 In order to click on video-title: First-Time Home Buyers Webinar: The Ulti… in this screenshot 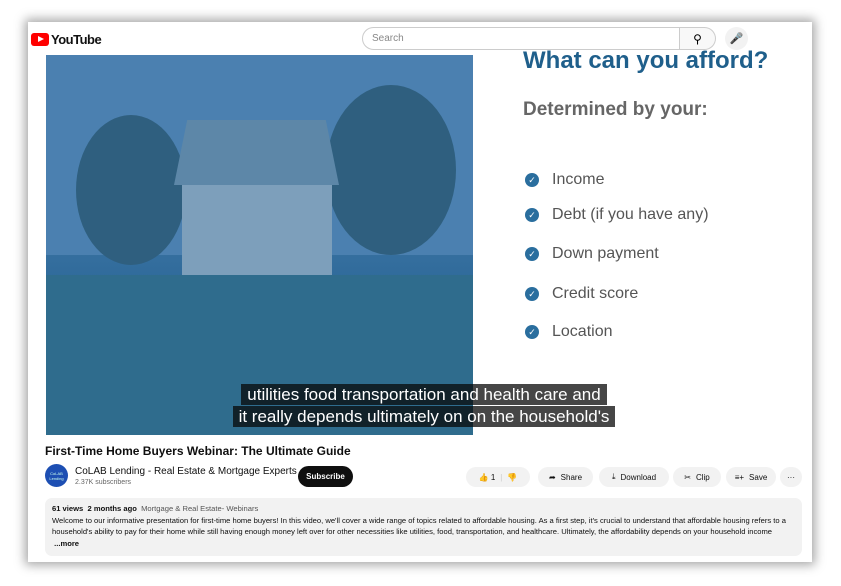, I will do `click(198, 451)`.